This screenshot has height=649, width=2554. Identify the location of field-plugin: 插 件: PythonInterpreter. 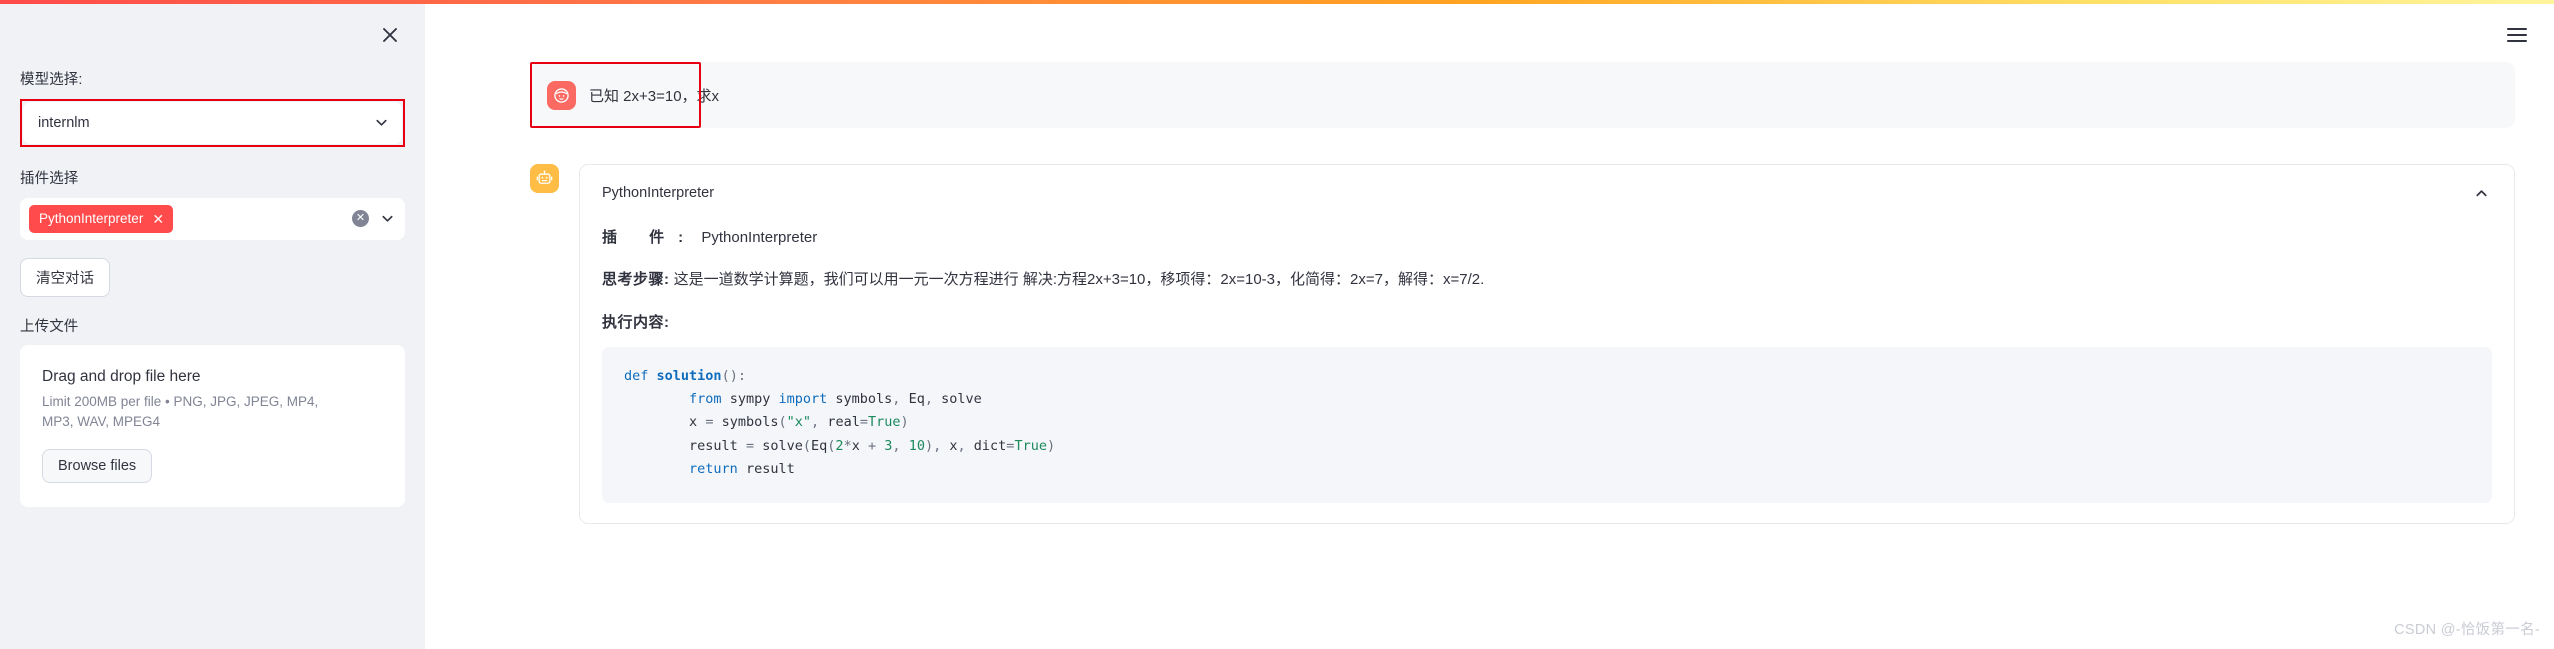
(1547, 238).